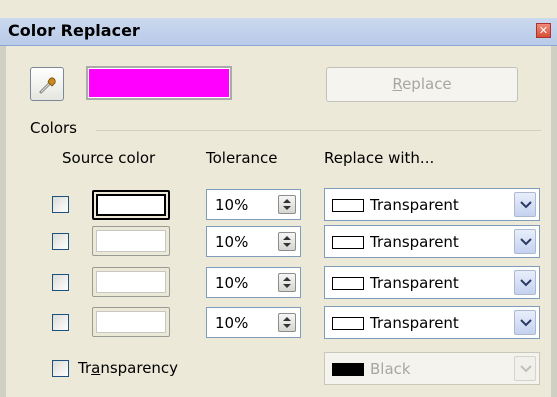 The image size is (557, 397). I want to click on transparency-label-pre: Tr, so click(85, 368).